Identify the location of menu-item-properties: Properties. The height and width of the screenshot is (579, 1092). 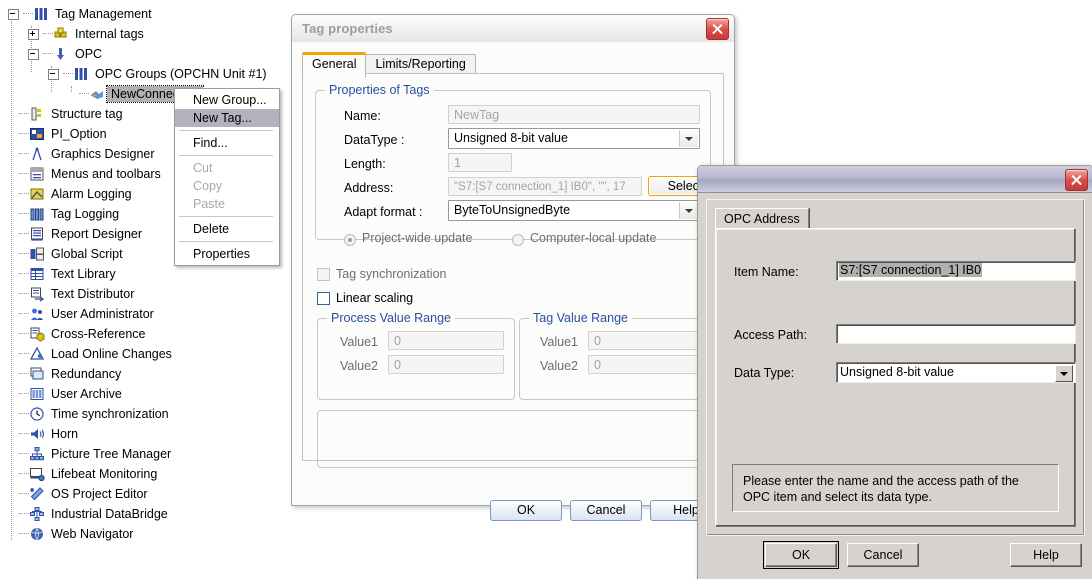
(227, 254).